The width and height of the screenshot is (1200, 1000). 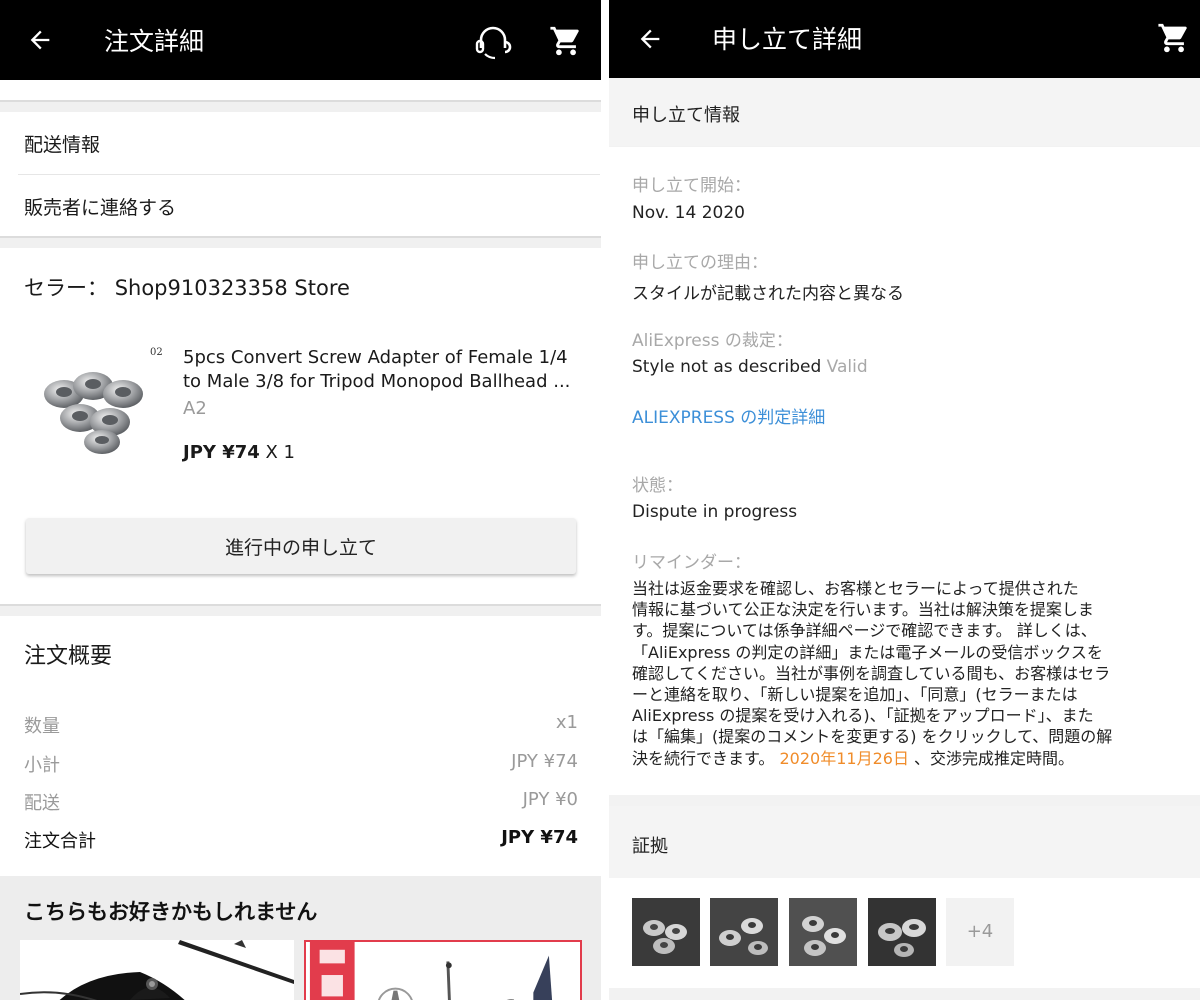 I want to click on panel-gap, so click(x=605, y=500).